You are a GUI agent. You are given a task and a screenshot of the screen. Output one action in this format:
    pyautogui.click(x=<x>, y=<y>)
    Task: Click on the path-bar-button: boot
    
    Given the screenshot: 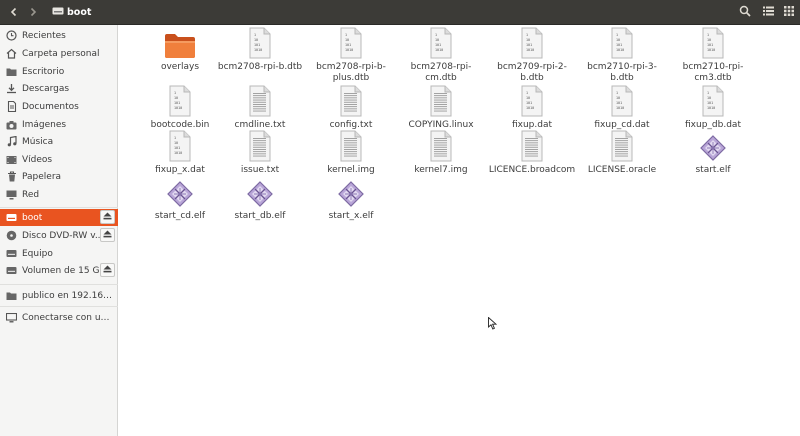 What is the action you would take?
    pyautogui.click(x=72, y=12)
    